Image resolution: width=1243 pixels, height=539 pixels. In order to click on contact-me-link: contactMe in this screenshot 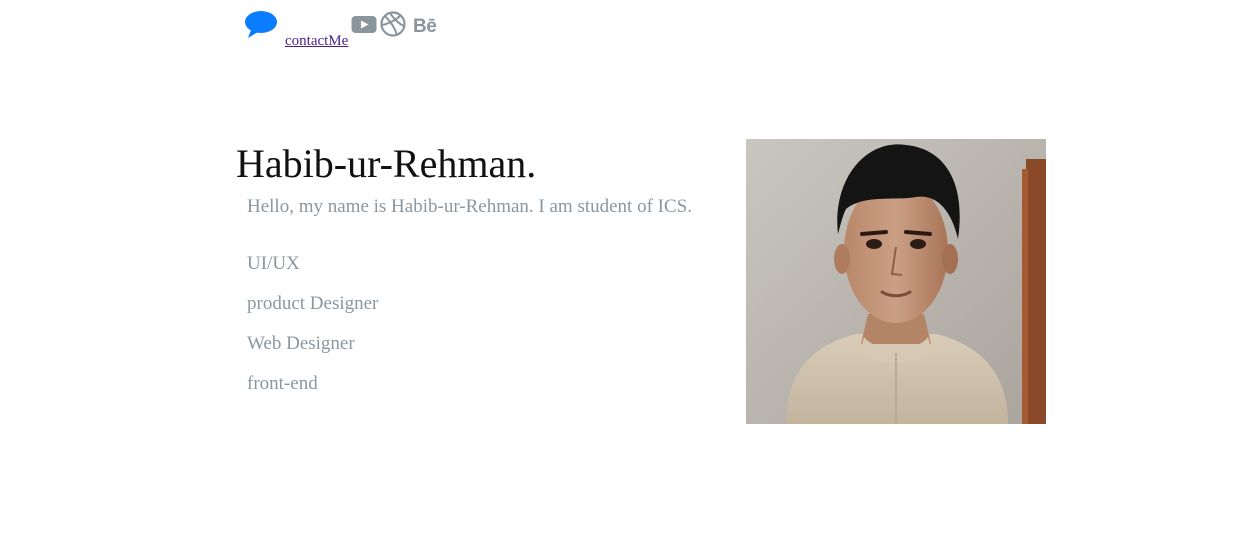, I will do `click(316, 41)`.